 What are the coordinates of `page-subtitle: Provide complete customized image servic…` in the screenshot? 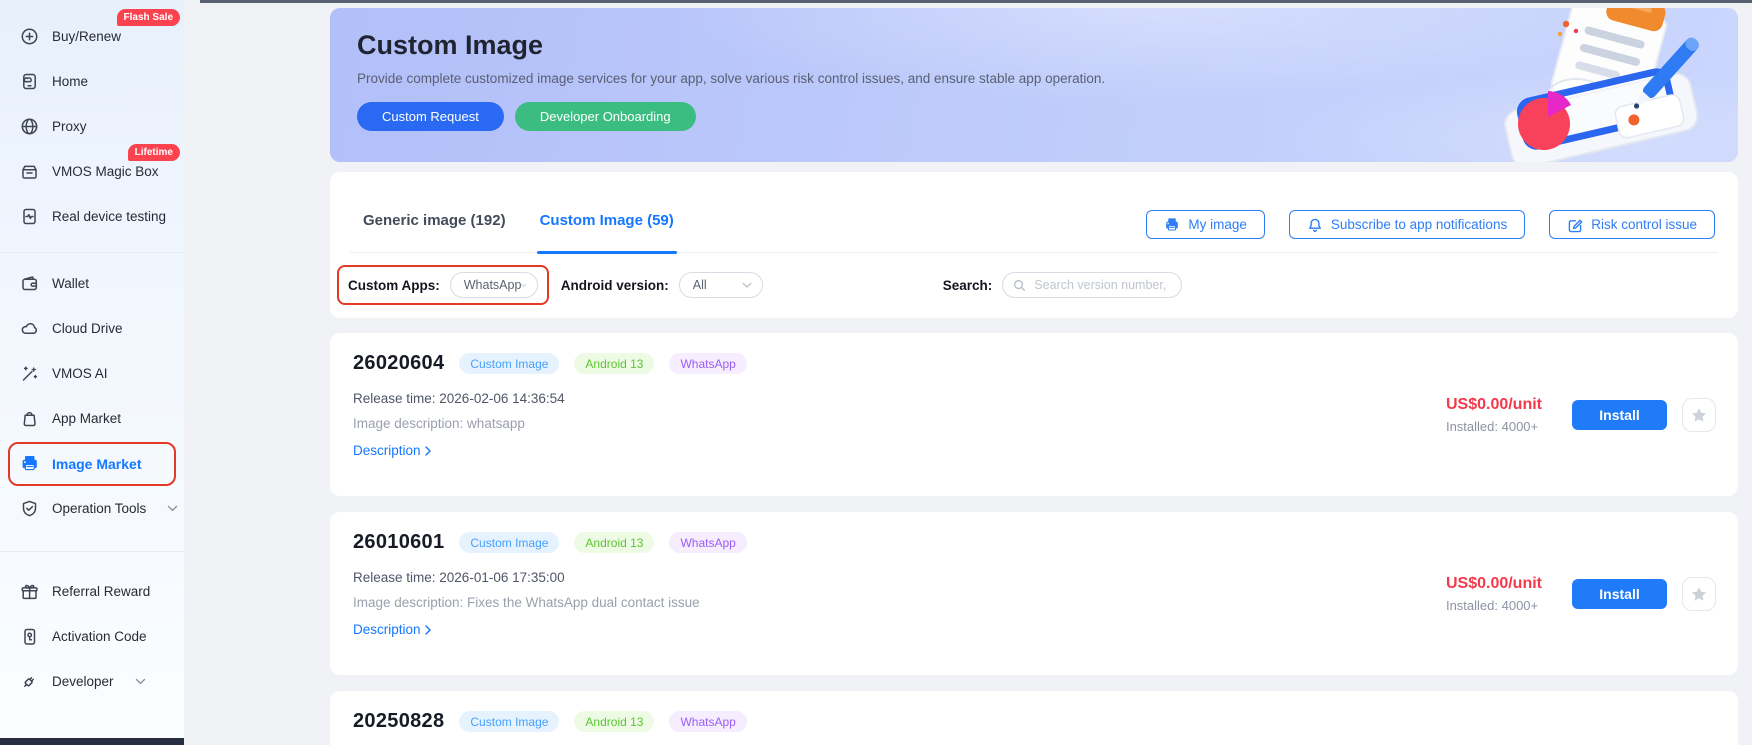 It's located at (731, 78).